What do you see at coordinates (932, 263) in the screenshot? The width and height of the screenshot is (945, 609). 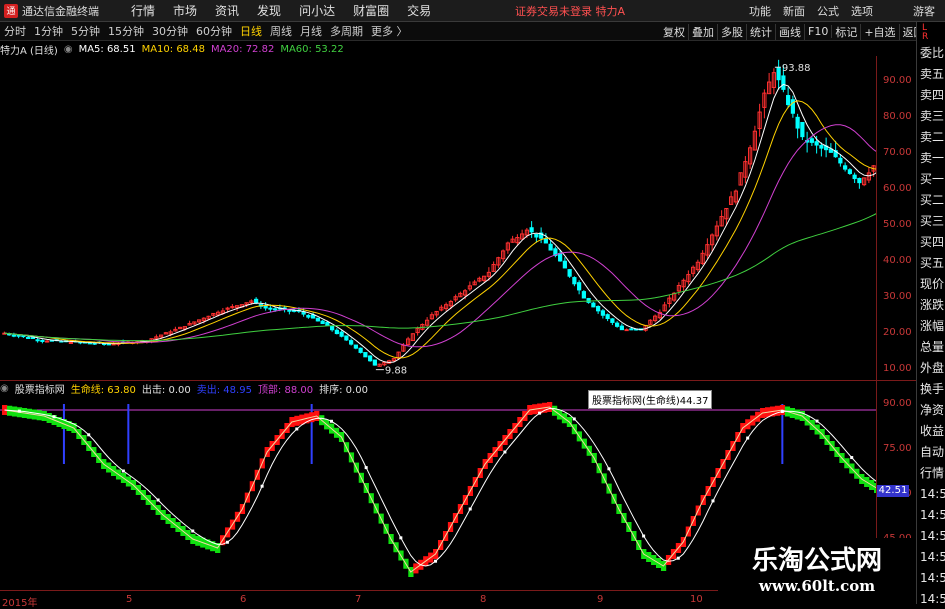 I see `side-label-10: 买五` at bounding box center [932, 263].